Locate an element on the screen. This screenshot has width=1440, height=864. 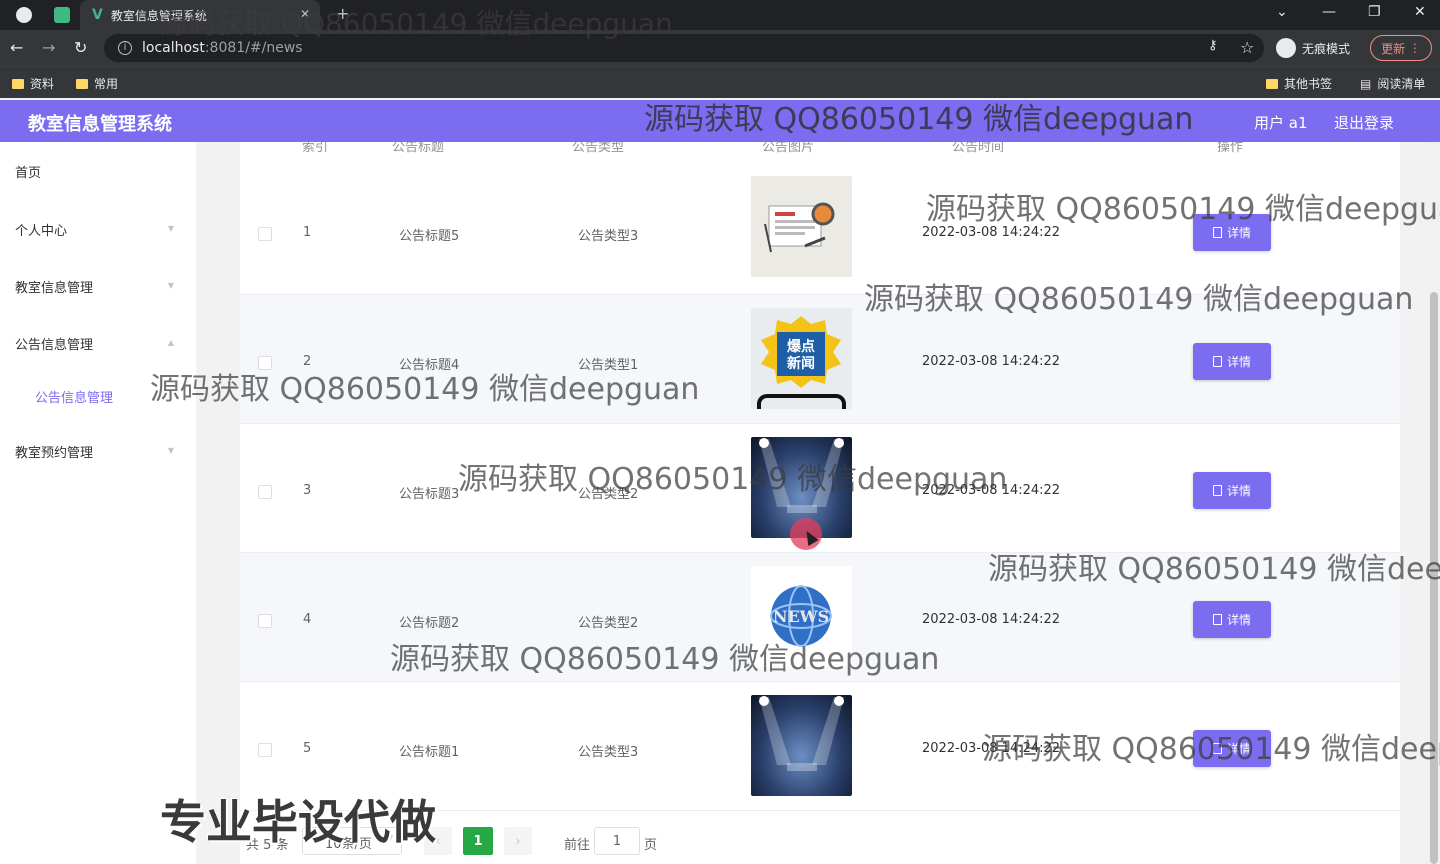
browser-tab-bar: V 教室信息管理系统 ✕ + ⌄ — ❐ ✕ is located at coordinates (720, 15).